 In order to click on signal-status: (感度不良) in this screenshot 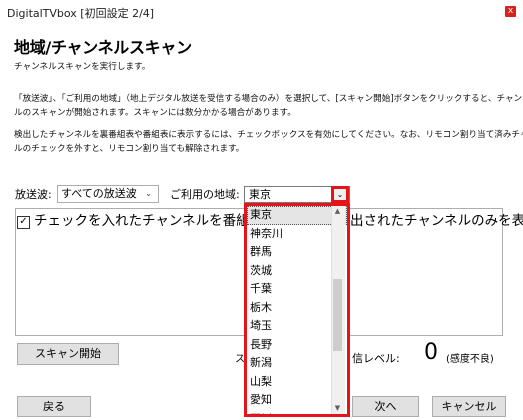, I will do `click(470, 359)`.